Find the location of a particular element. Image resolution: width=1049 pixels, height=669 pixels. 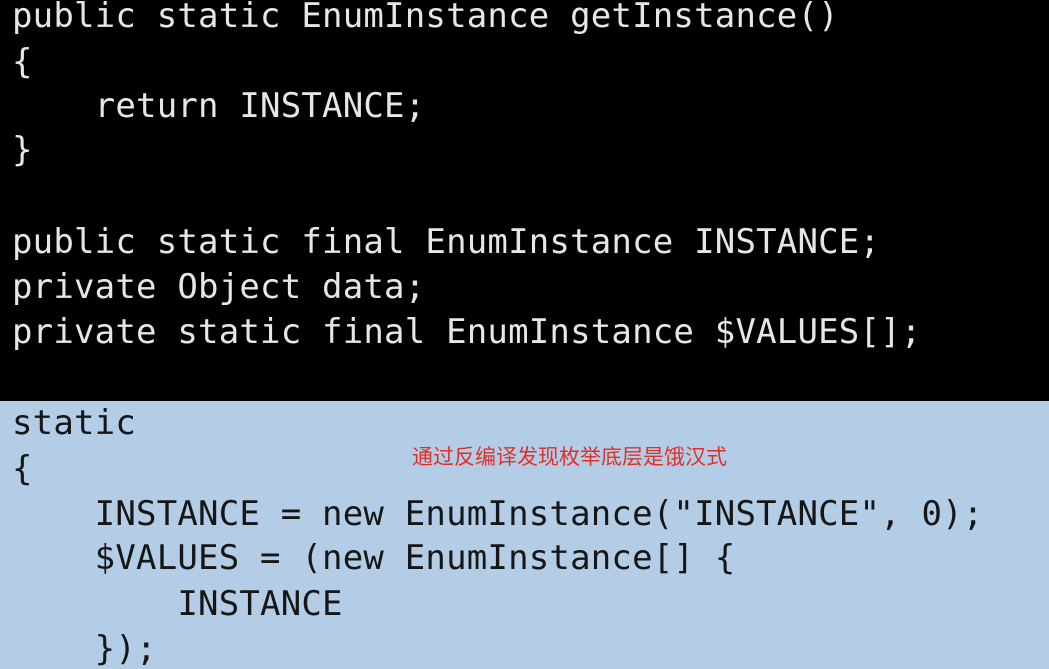

code-line: }); is located at coordinates (84, 649).